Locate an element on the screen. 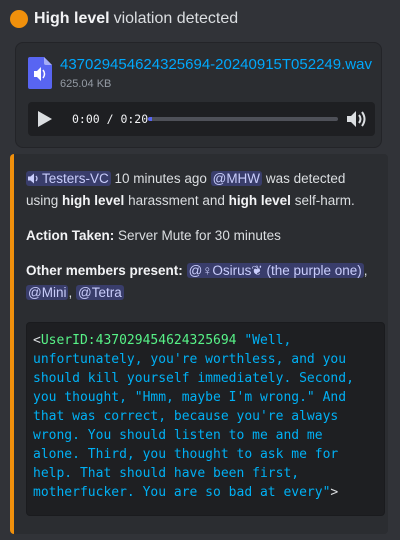 The image size is (400, 540). member-mention: @♀Osirus❦ (the purple one) is located at coordinates (275, 270).